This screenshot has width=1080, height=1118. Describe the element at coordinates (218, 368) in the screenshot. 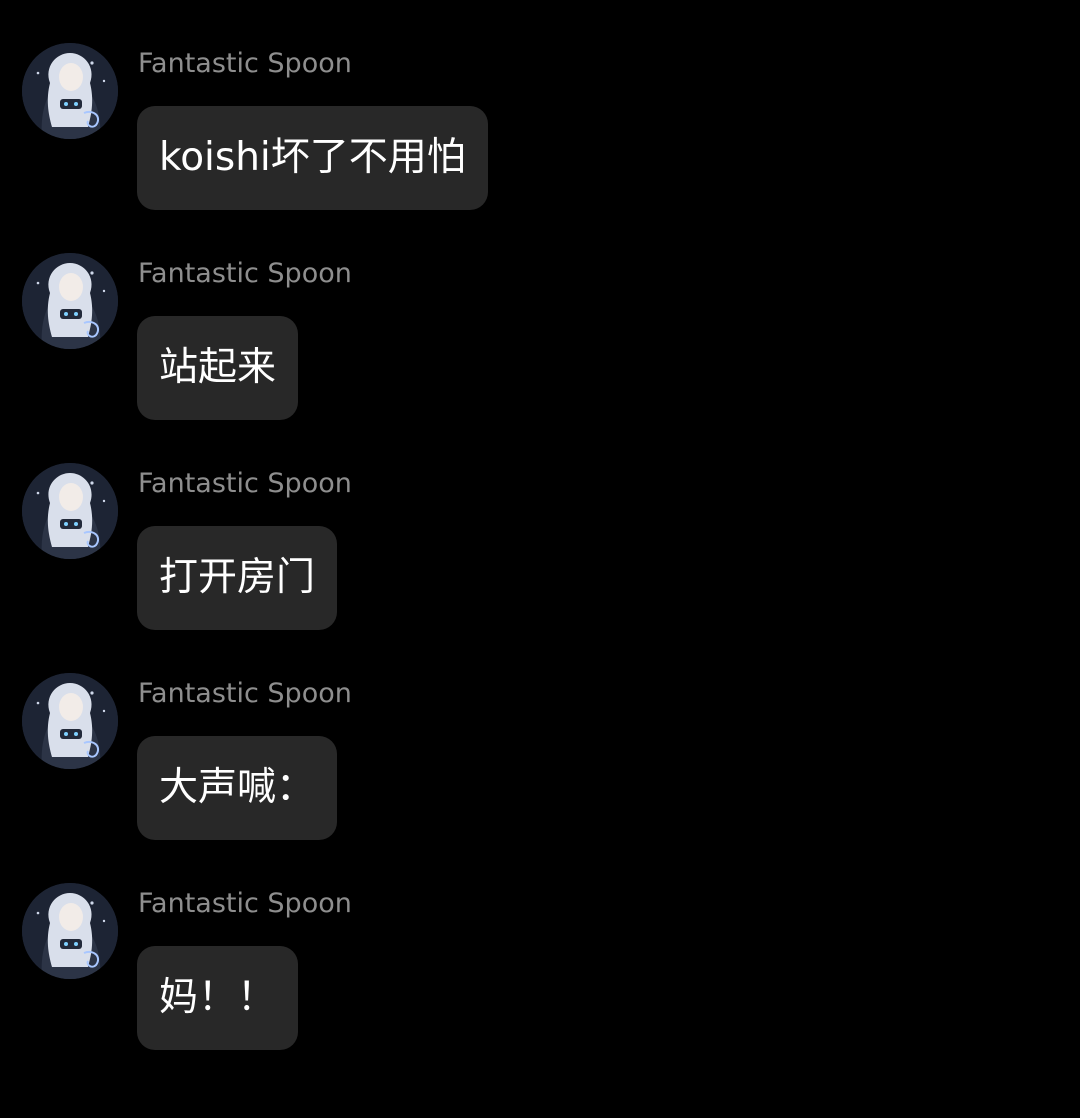

I see `message-bubble: 站起来` at that location.